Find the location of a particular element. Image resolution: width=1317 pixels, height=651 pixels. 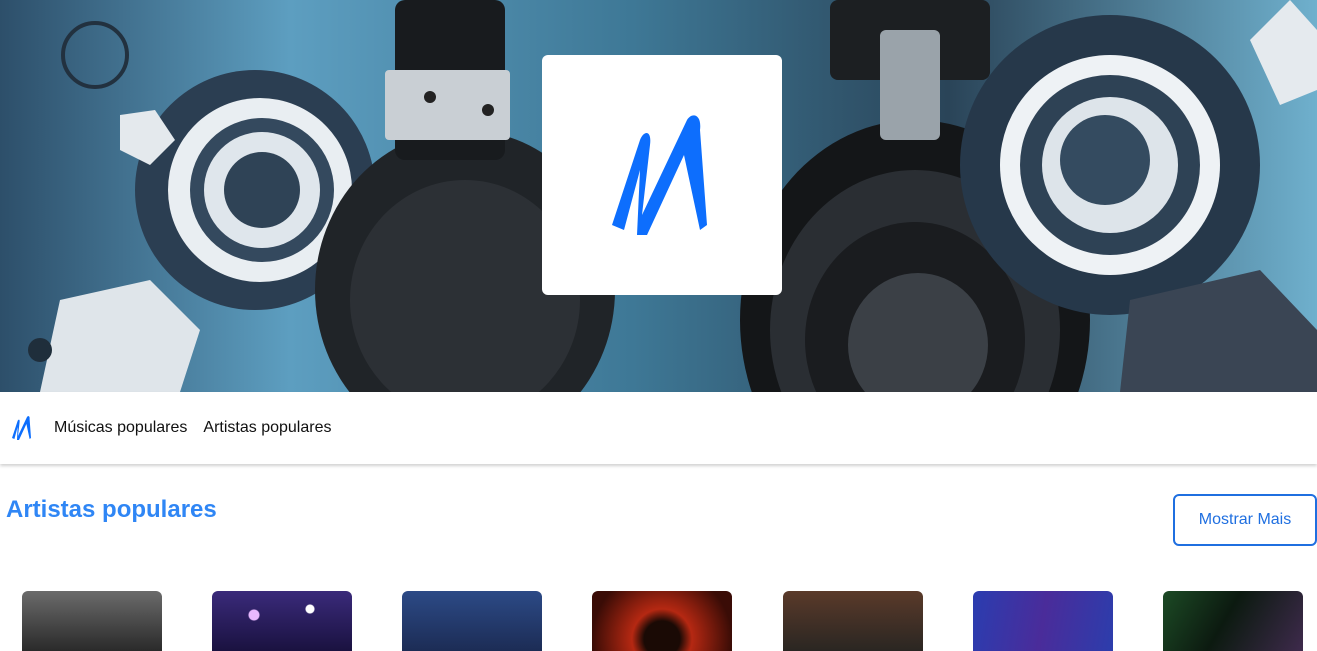

top-navbar: Músicas populares Artistas populares is located at coordinates (658, 428).